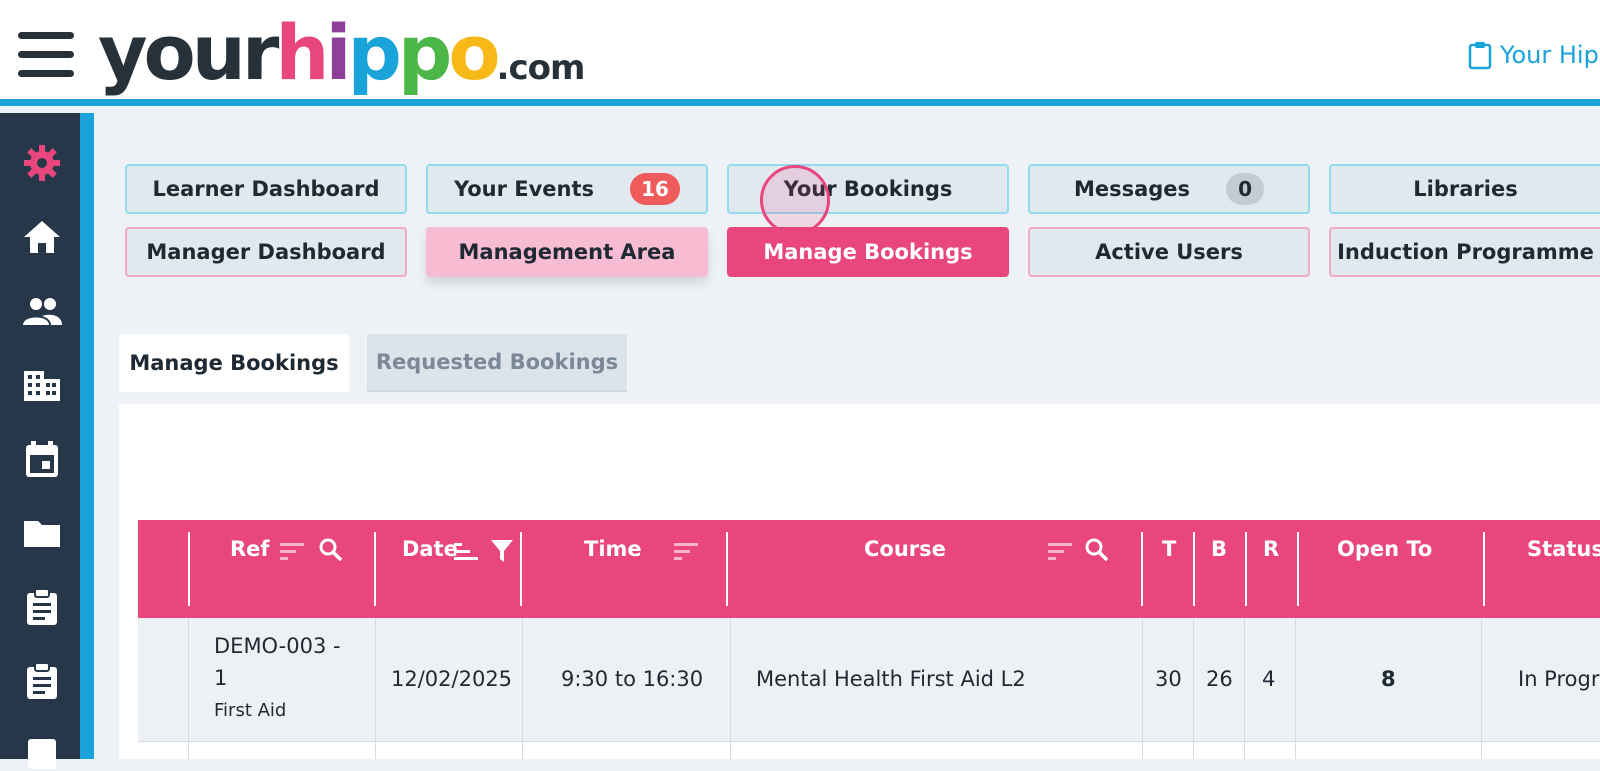 The width and height of the screenshot is (1600, 771). I want to click on tab-manage-bookings: Manage Bookings, so click(234, 363).